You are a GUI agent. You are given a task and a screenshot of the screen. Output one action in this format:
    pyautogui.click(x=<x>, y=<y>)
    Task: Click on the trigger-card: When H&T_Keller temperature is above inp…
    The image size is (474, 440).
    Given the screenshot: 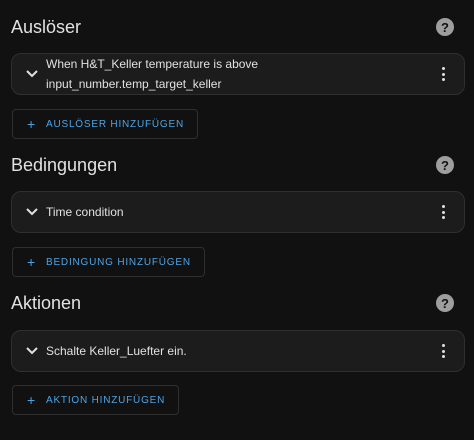 What is the action you would take?
    pyautogui.click(x=238, y=74)
    